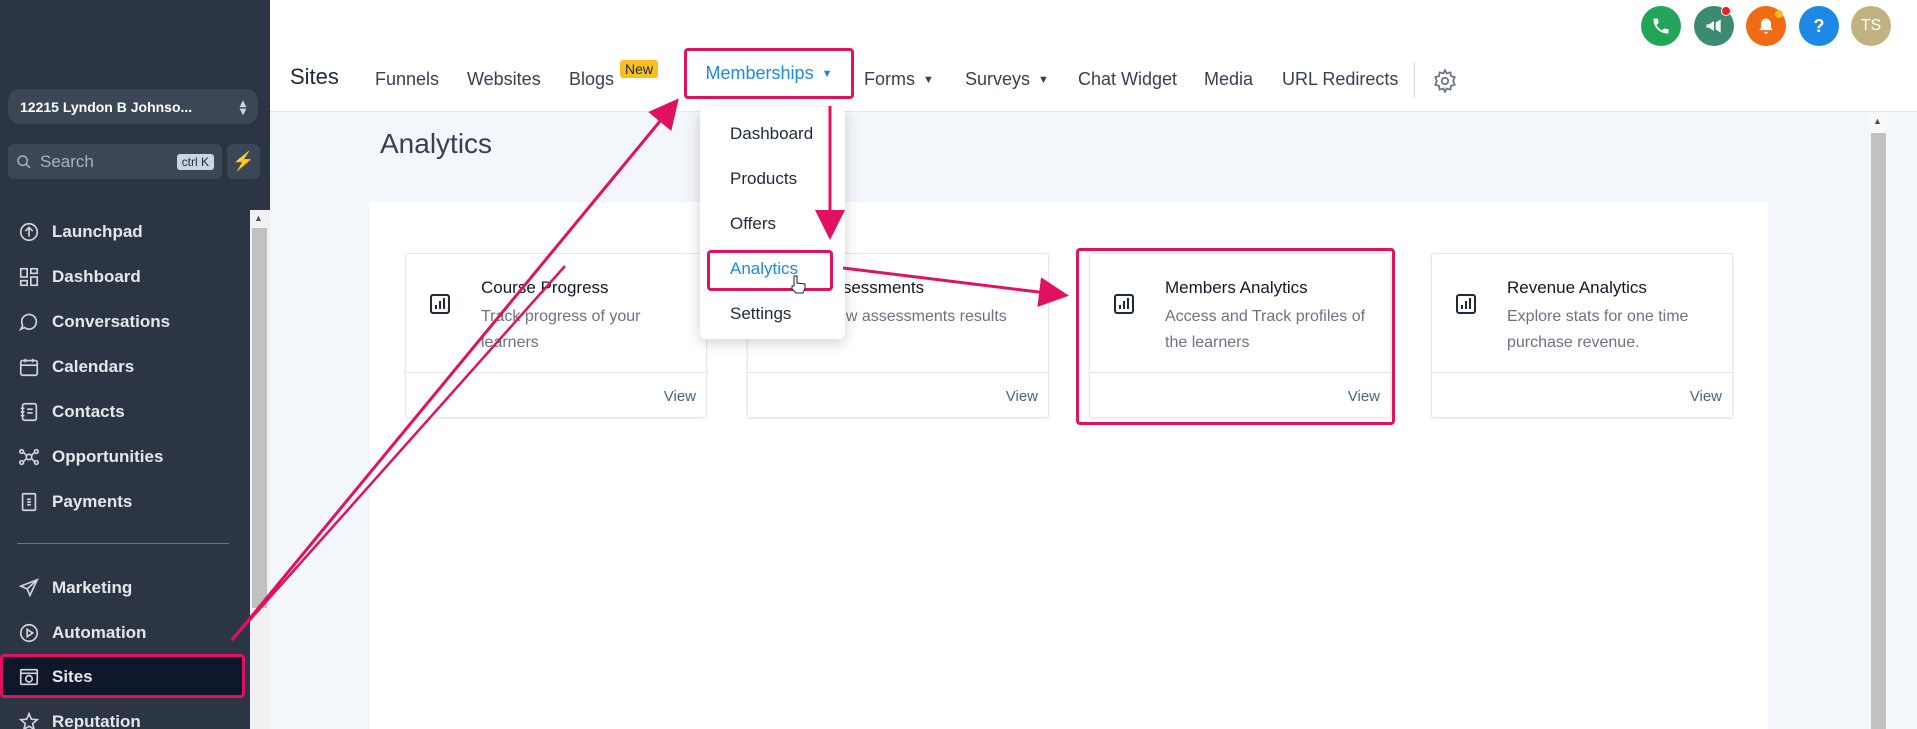 This screenshot has height=729, width=1917. I want to click on page-title: Analytics, so click(436, 143).